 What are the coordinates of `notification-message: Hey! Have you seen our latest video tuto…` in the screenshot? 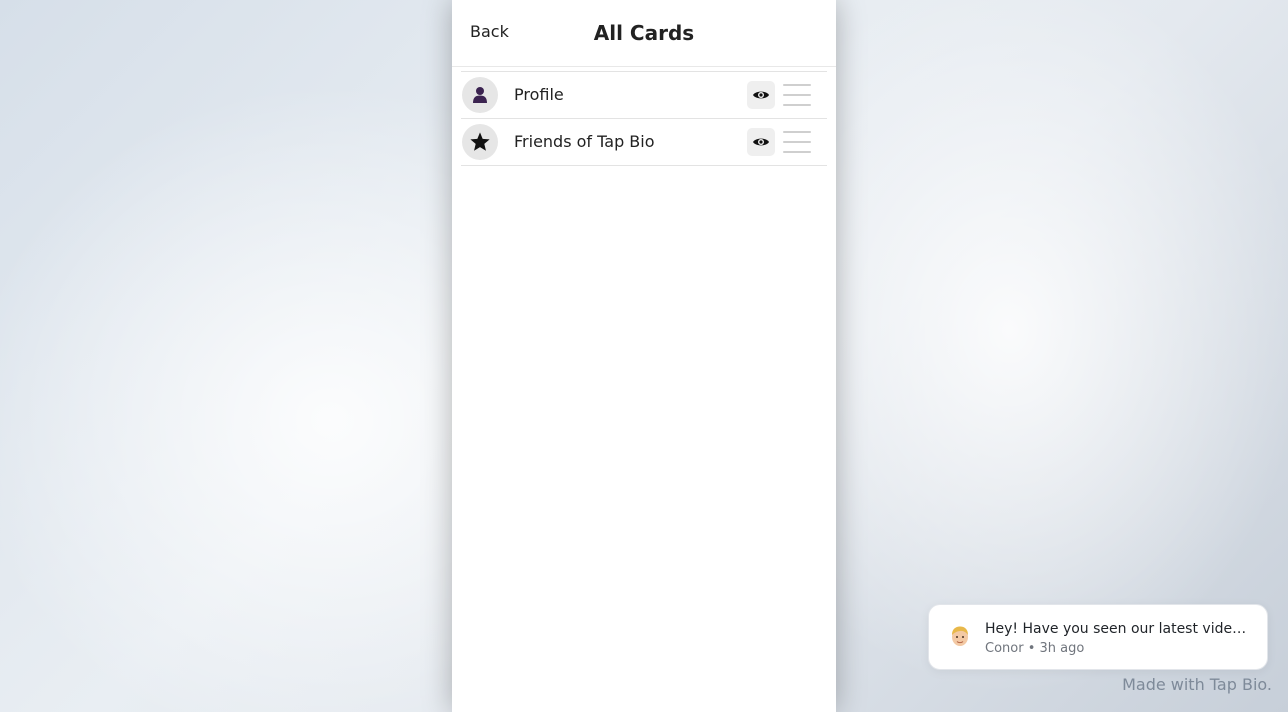 It's located at (1116, 629).